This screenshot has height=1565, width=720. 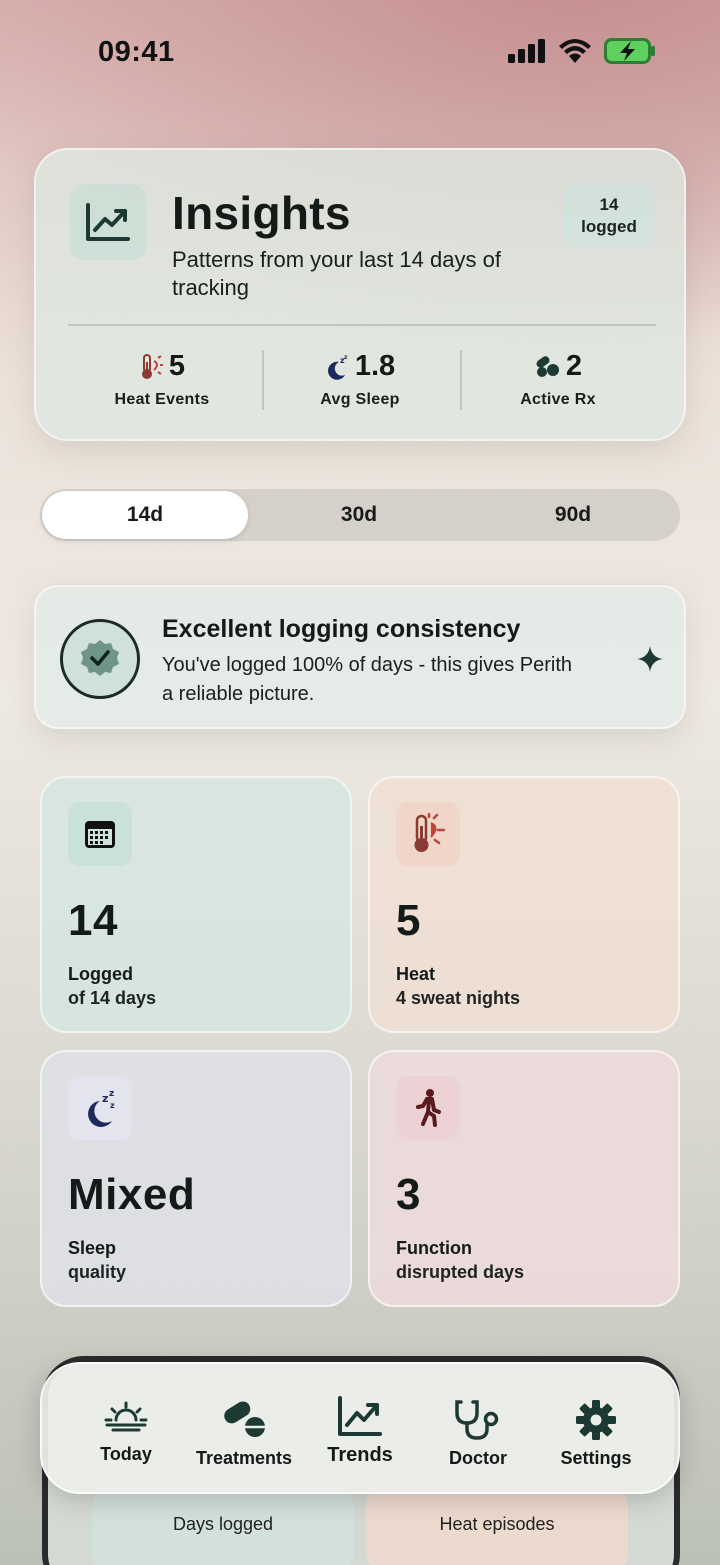 I want to click on range-option-30d: 30d, so click(x=359, y=515).